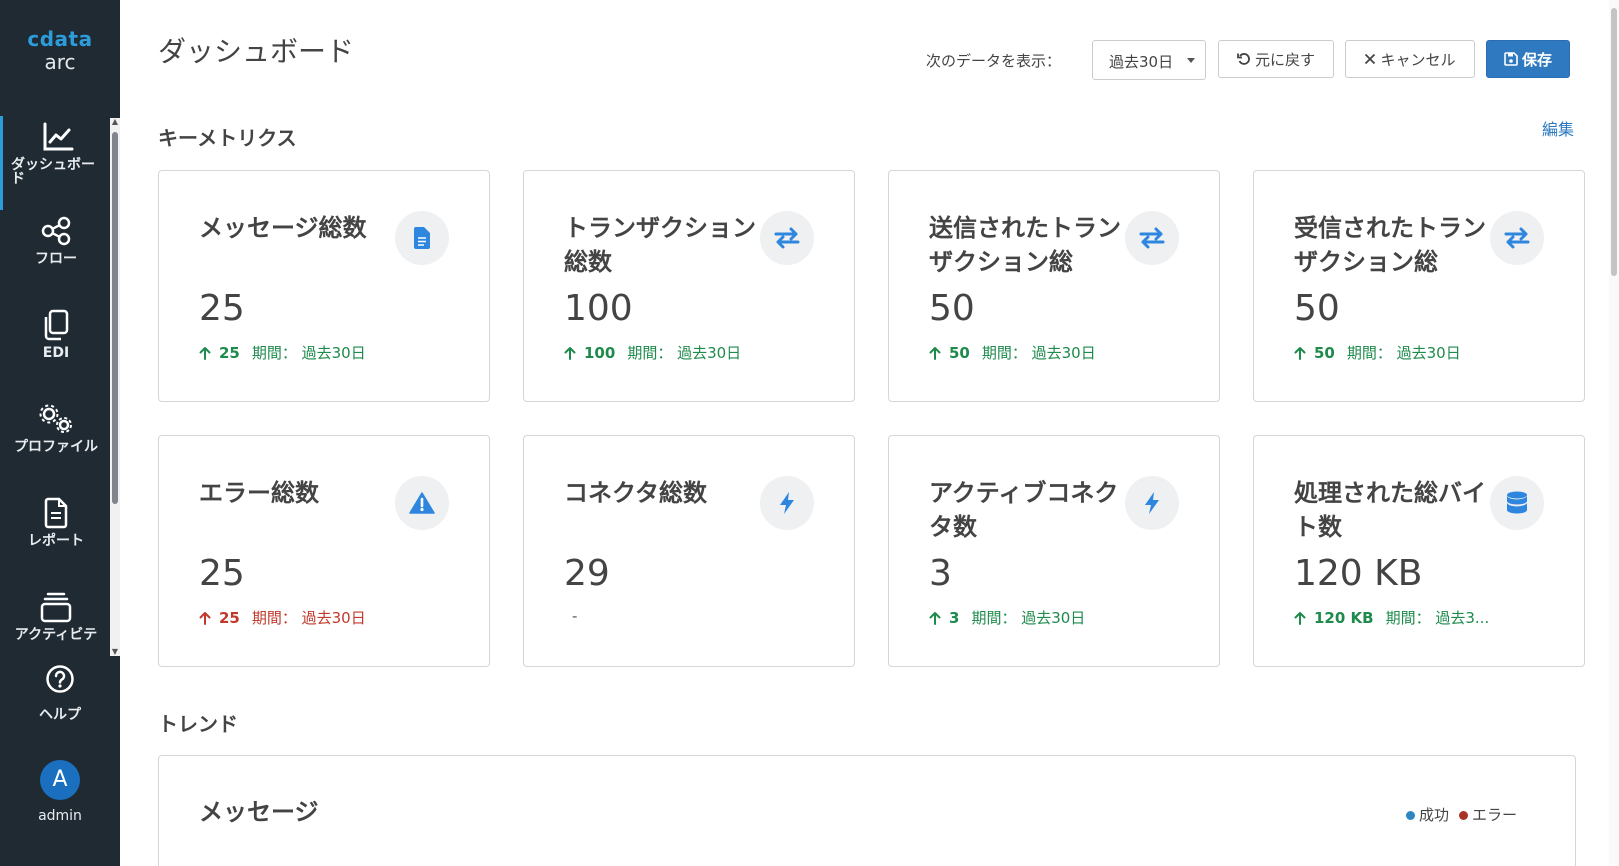 The image size is (1619, 866). I want to click on scroll-down-icon: ▼, so click(115, 652).